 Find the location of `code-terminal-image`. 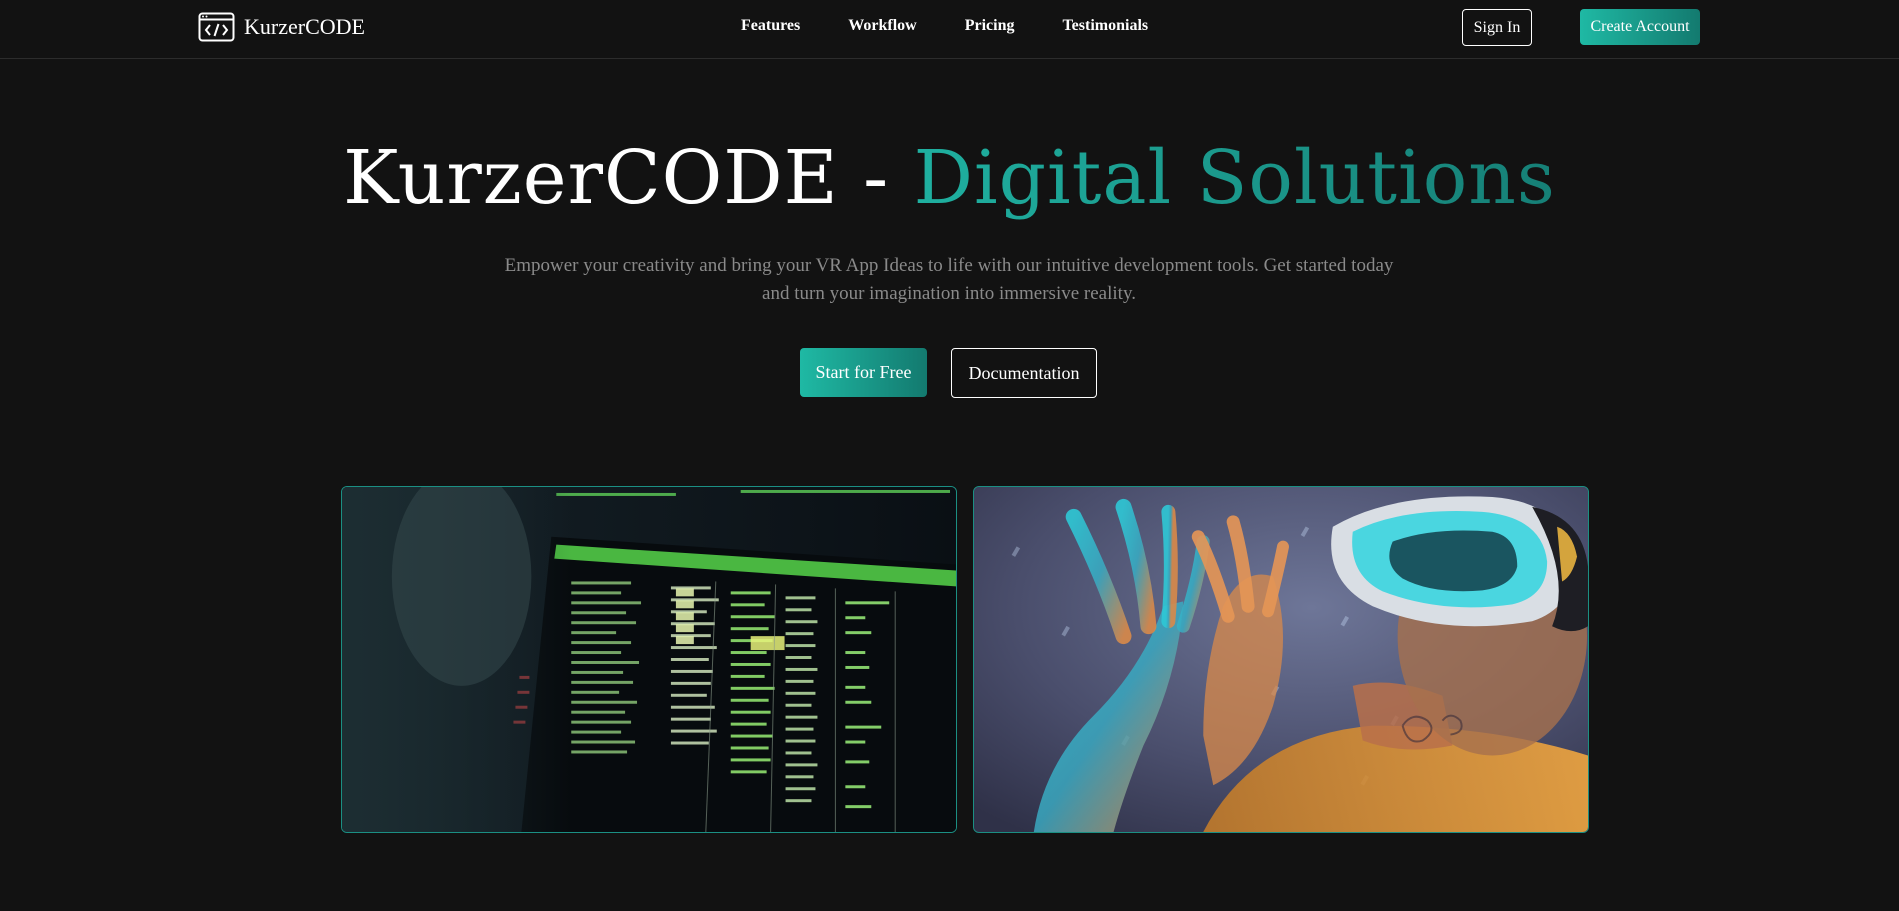

code-terminal-image is located at coordinates (649, 659).